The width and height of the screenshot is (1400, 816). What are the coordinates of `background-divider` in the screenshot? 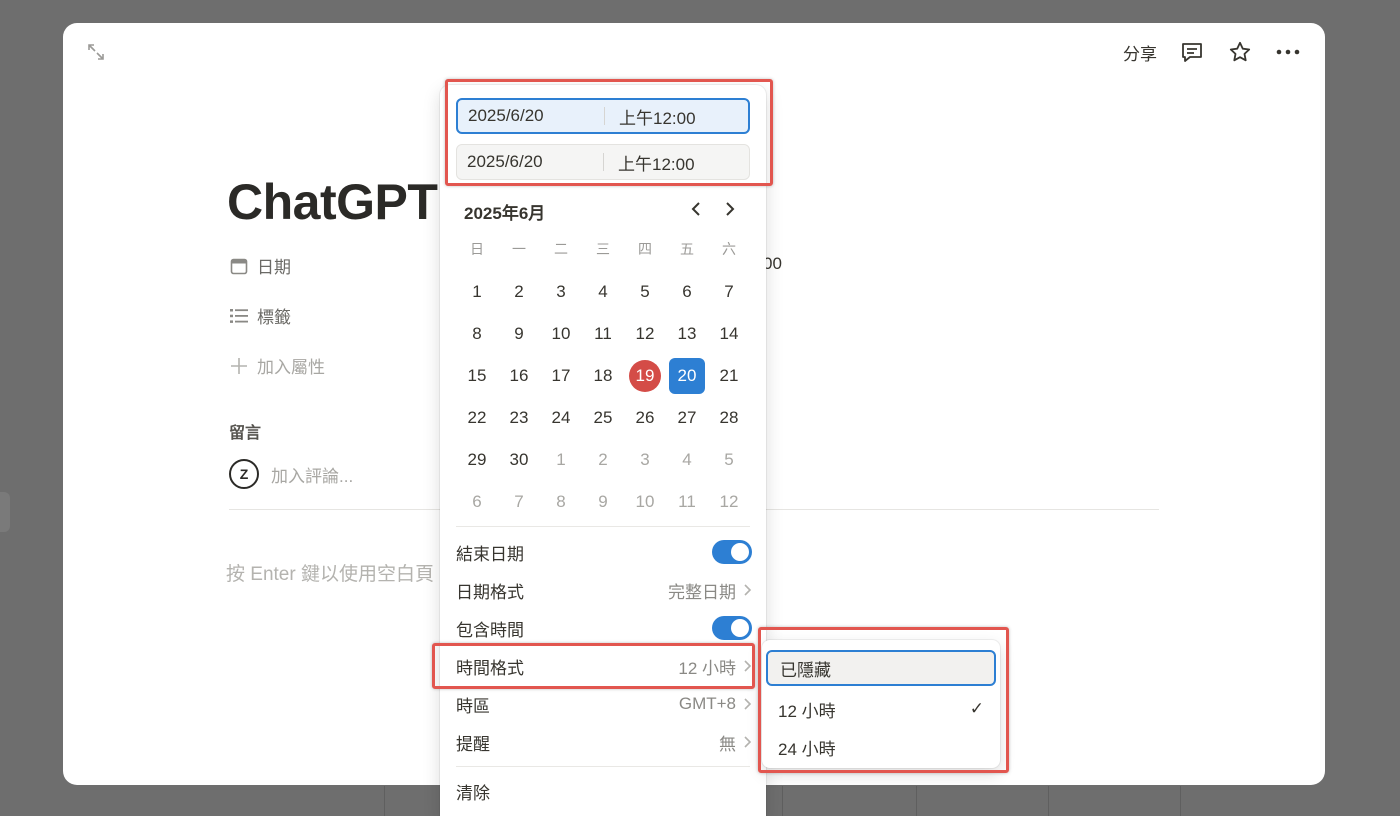 It's located at (384, 801).